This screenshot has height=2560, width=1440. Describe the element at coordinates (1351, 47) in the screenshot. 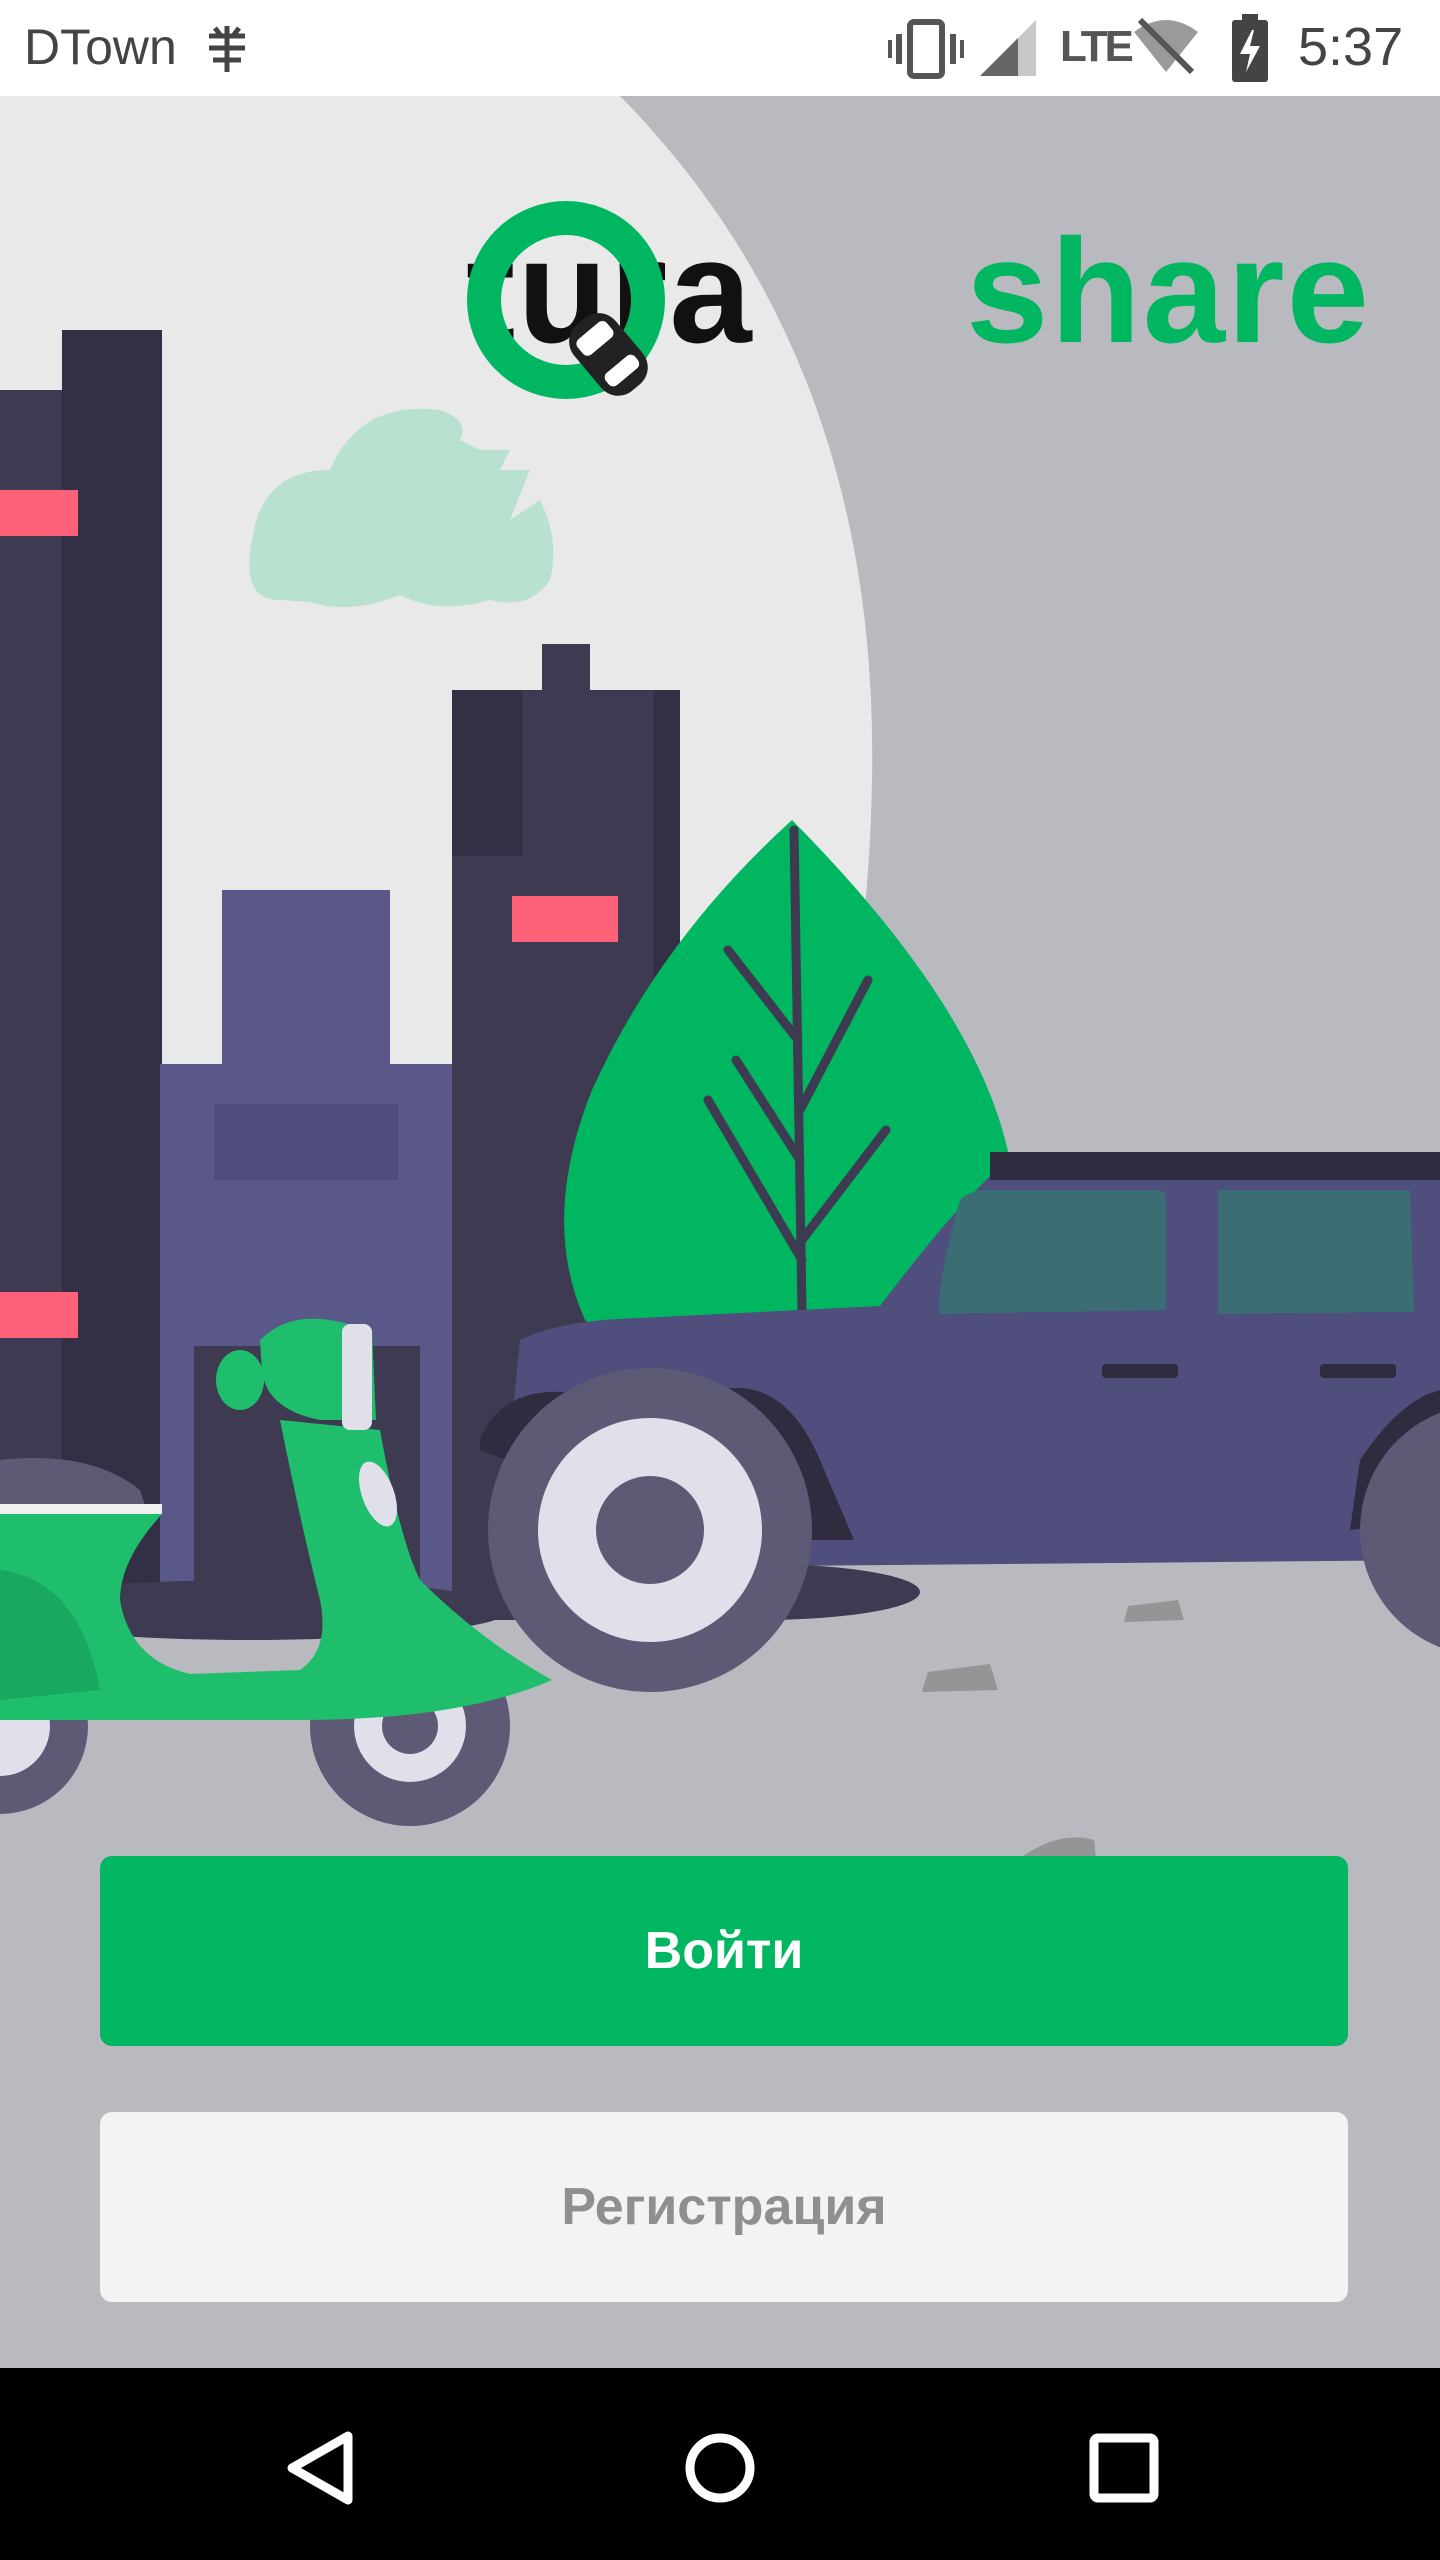

I see `clock: 5:37` at that location.